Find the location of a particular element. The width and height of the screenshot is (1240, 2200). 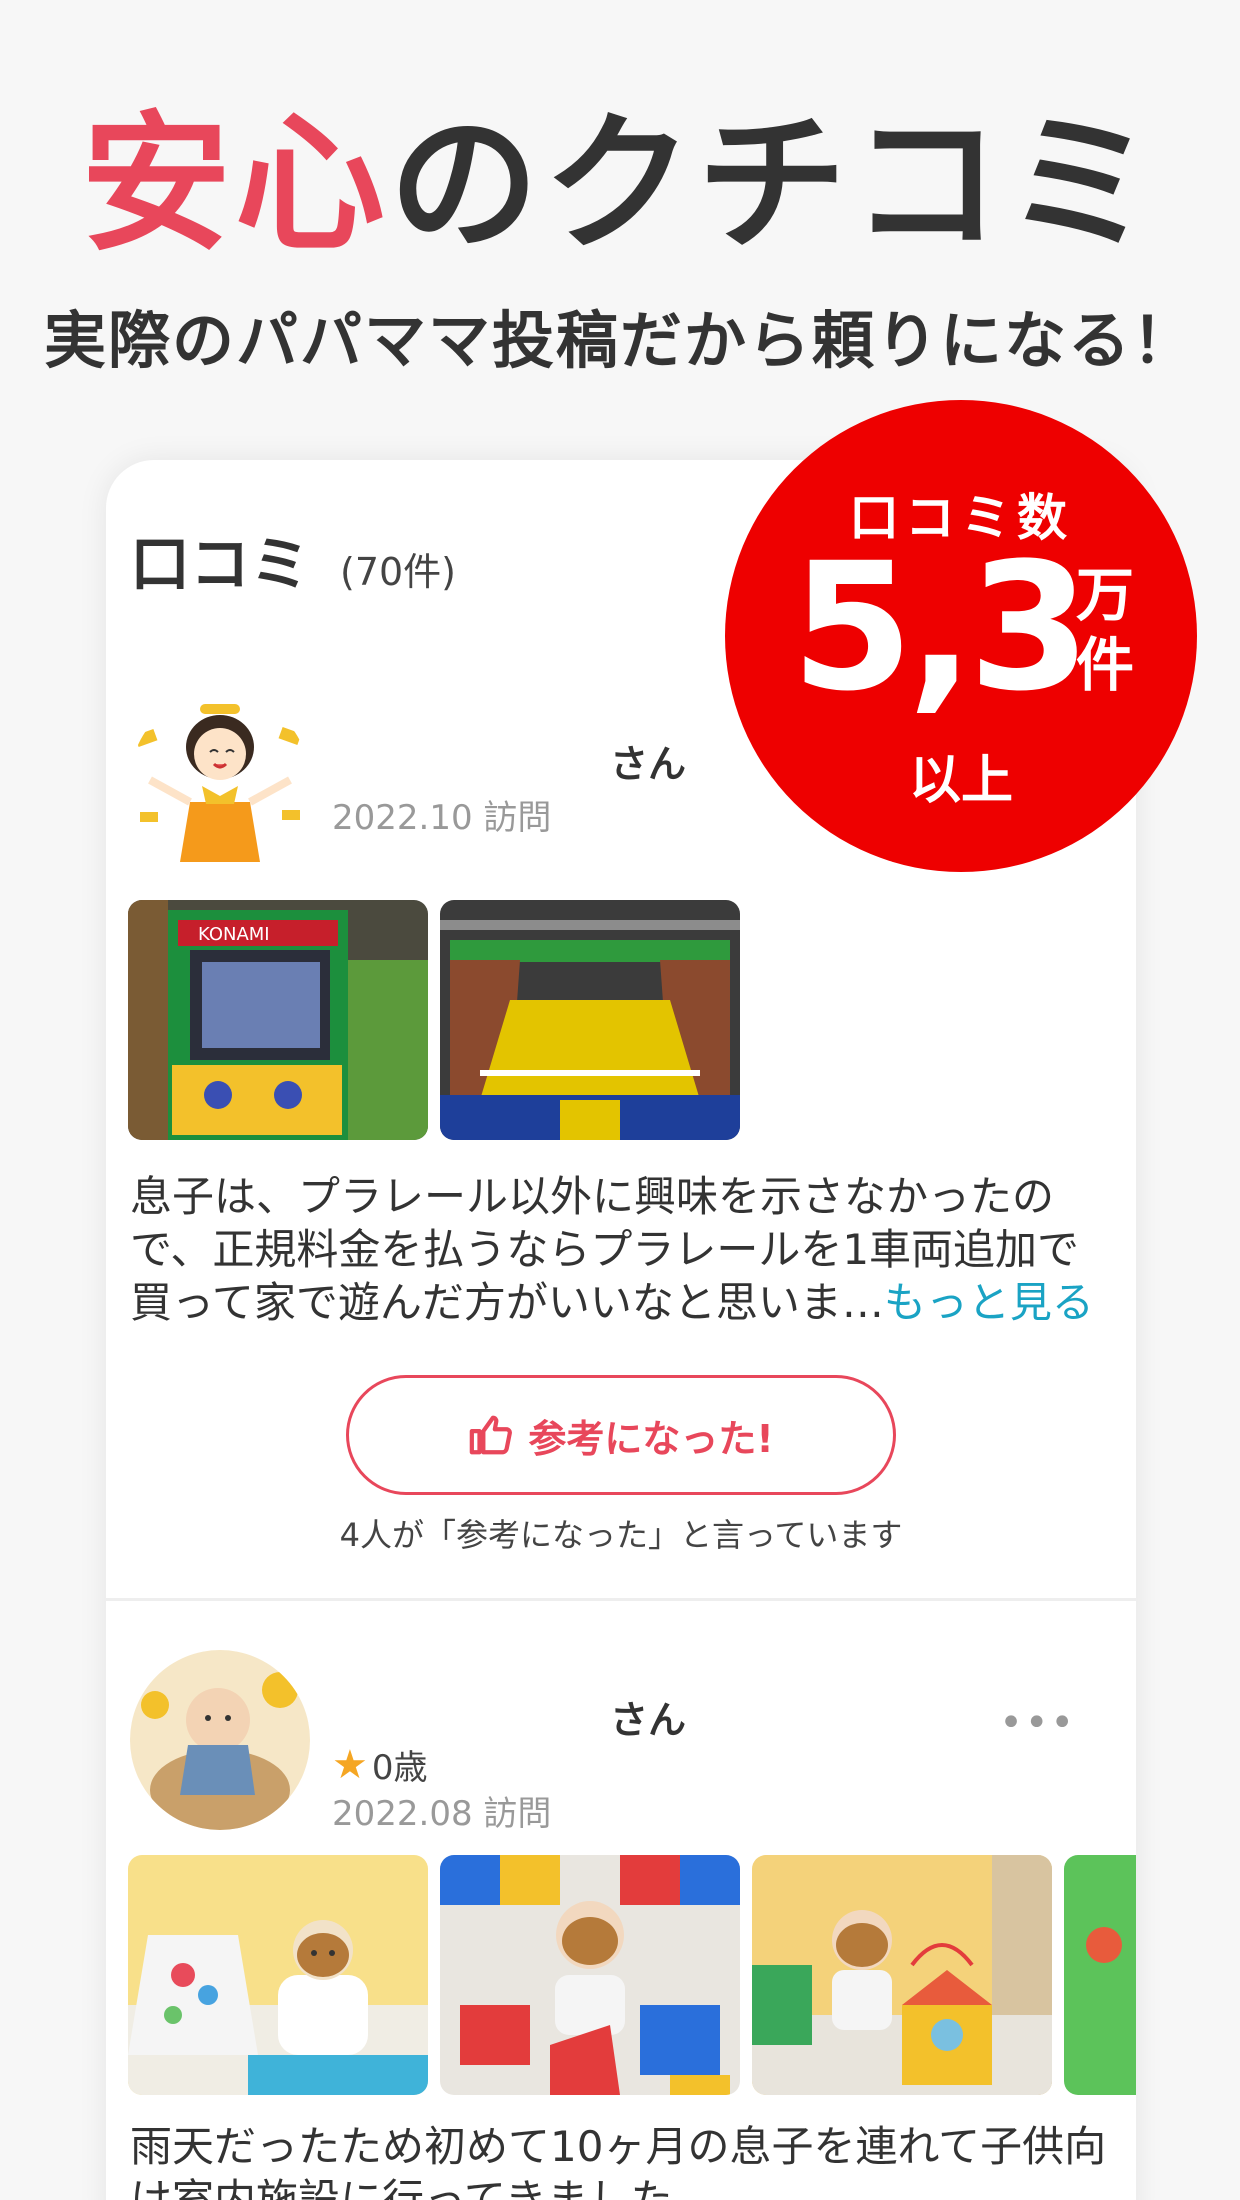

headline-rest: のクチコミ is located at coordinates (774, 185).